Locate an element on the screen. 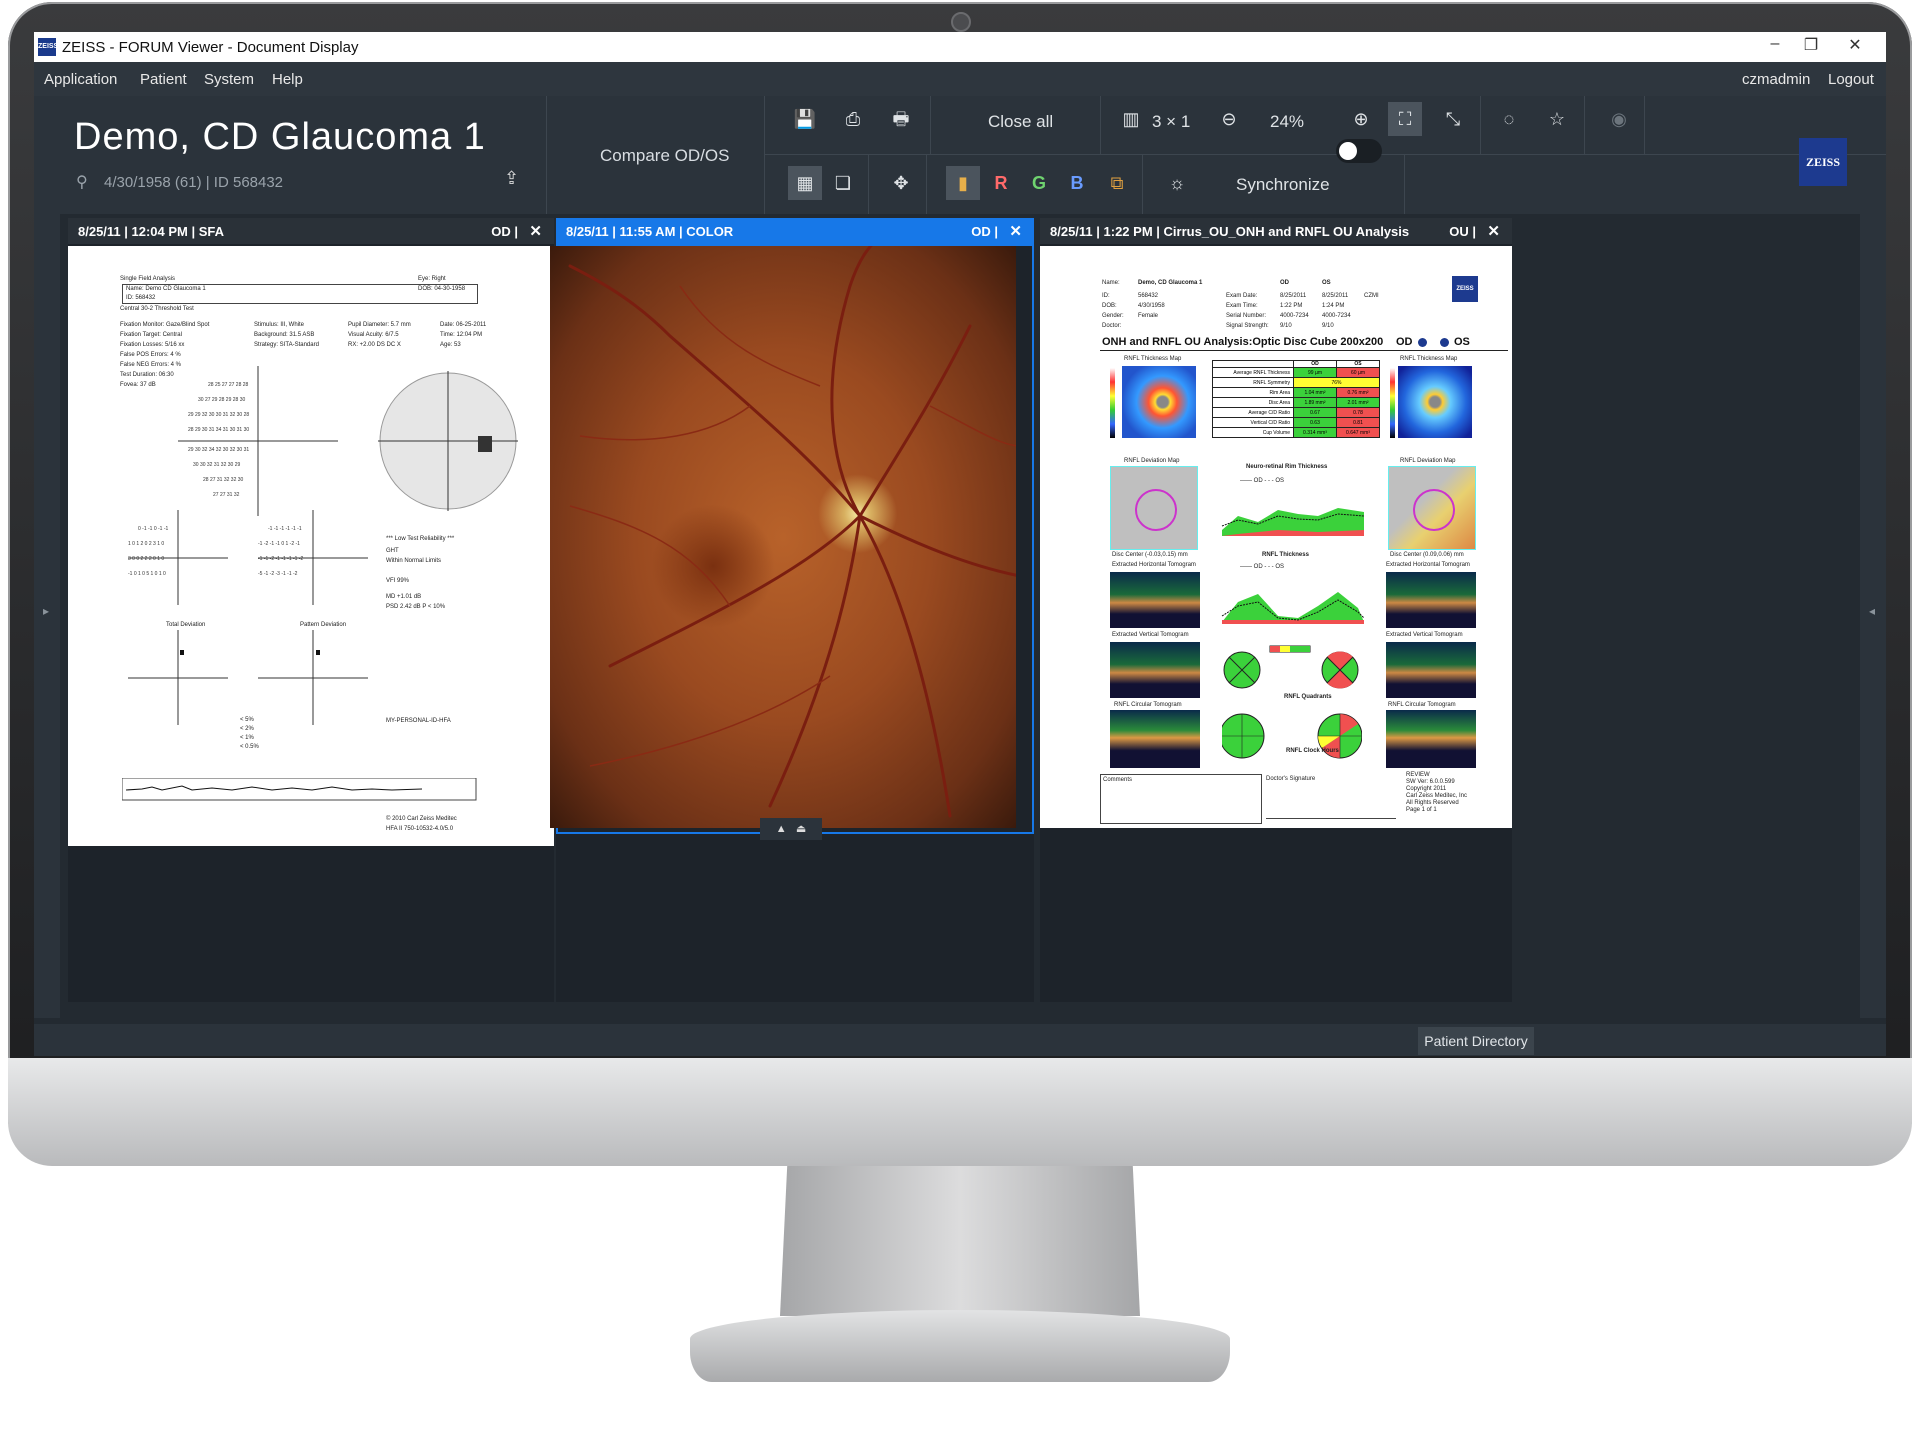  sfa-param: Time: 12:04 PM is located at coordinates (461, 335).